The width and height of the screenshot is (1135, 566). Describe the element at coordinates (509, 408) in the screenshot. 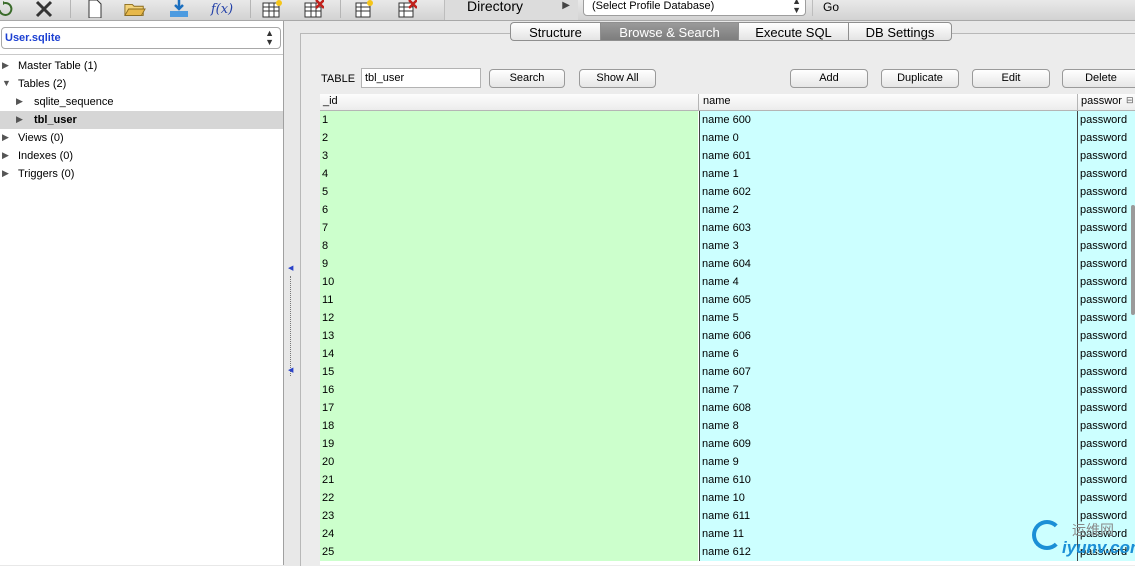

I see `cell-id: 17` at that location.